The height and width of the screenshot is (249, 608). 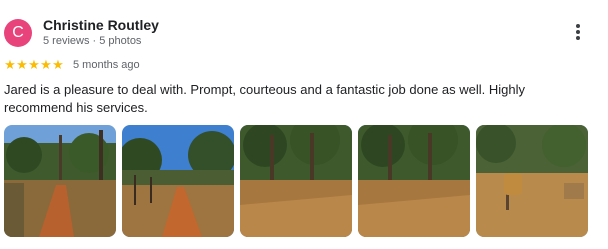 I want to click on avatar: C, so click(x=18, y=33).